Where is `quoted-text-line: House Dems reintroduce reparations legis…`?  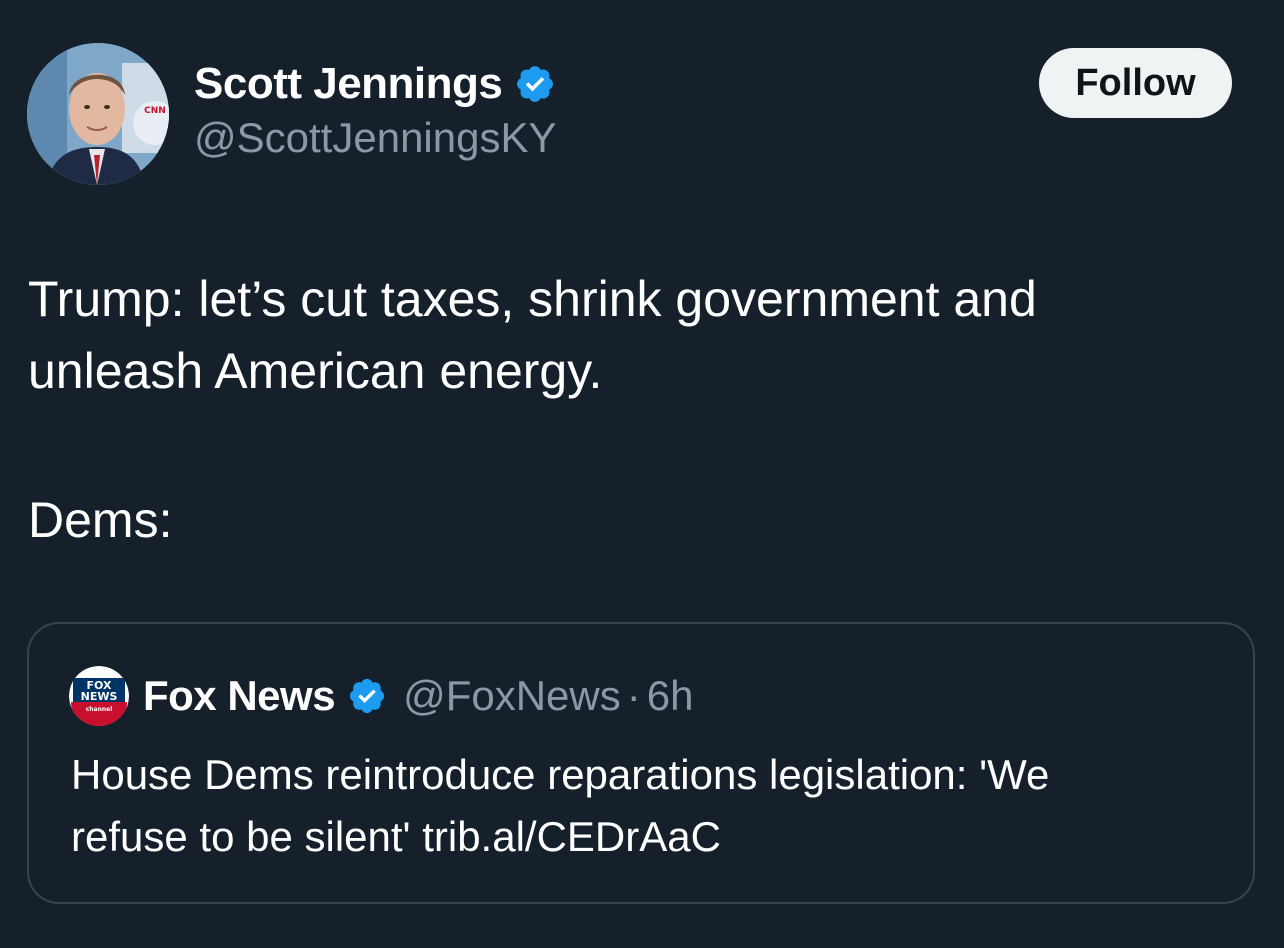
quoted-text-line: House Dems reintroduce reparations legis… is located at coordinates (560, 774).